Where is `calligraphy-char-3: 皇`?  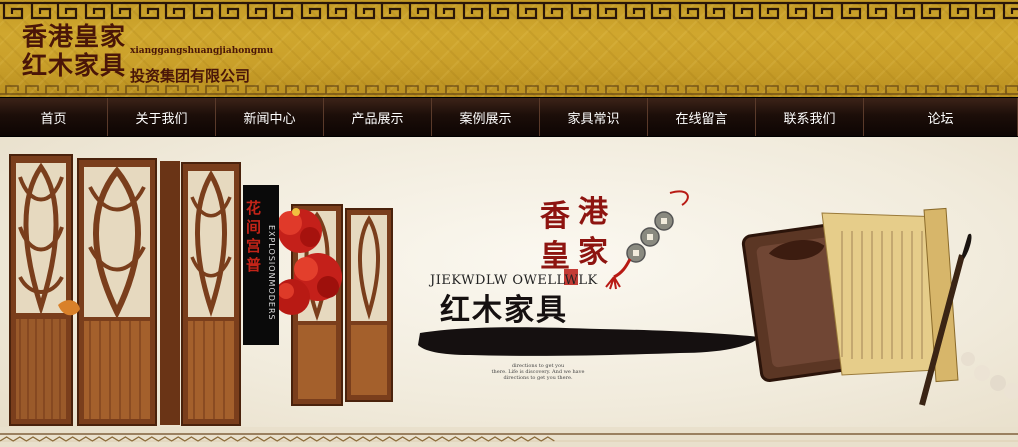 calligraphy-char-3: 皇 is located at coordinates (555, 256).